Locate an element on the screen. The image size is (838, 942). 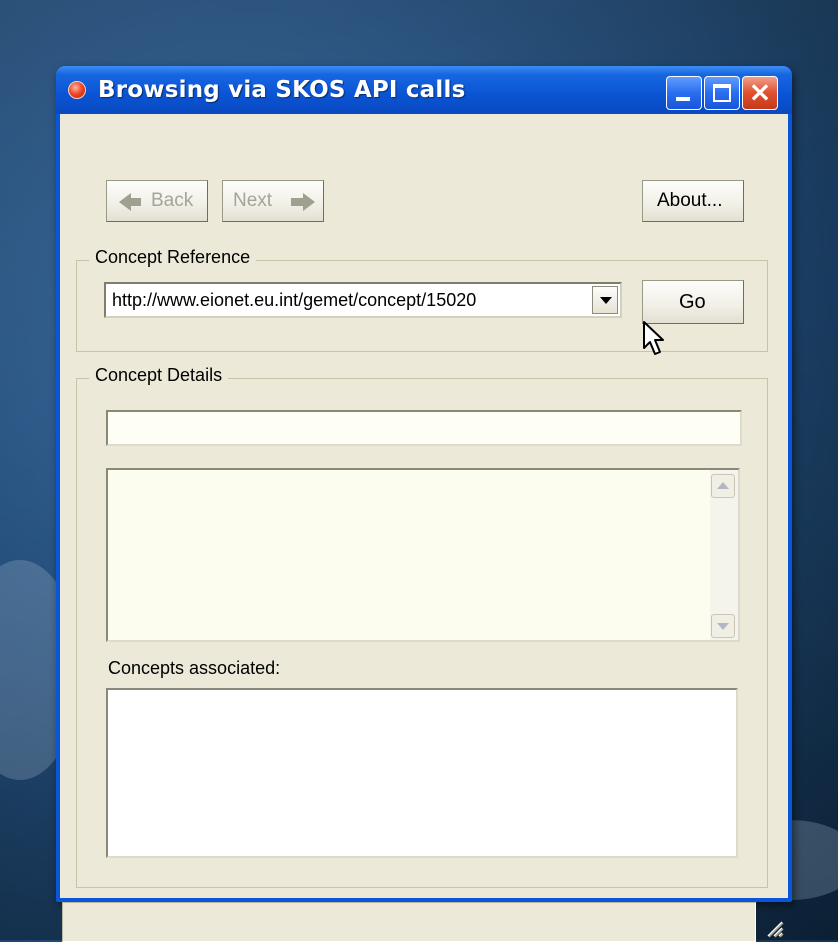
minimize-button is located at coordinates (684, 93).